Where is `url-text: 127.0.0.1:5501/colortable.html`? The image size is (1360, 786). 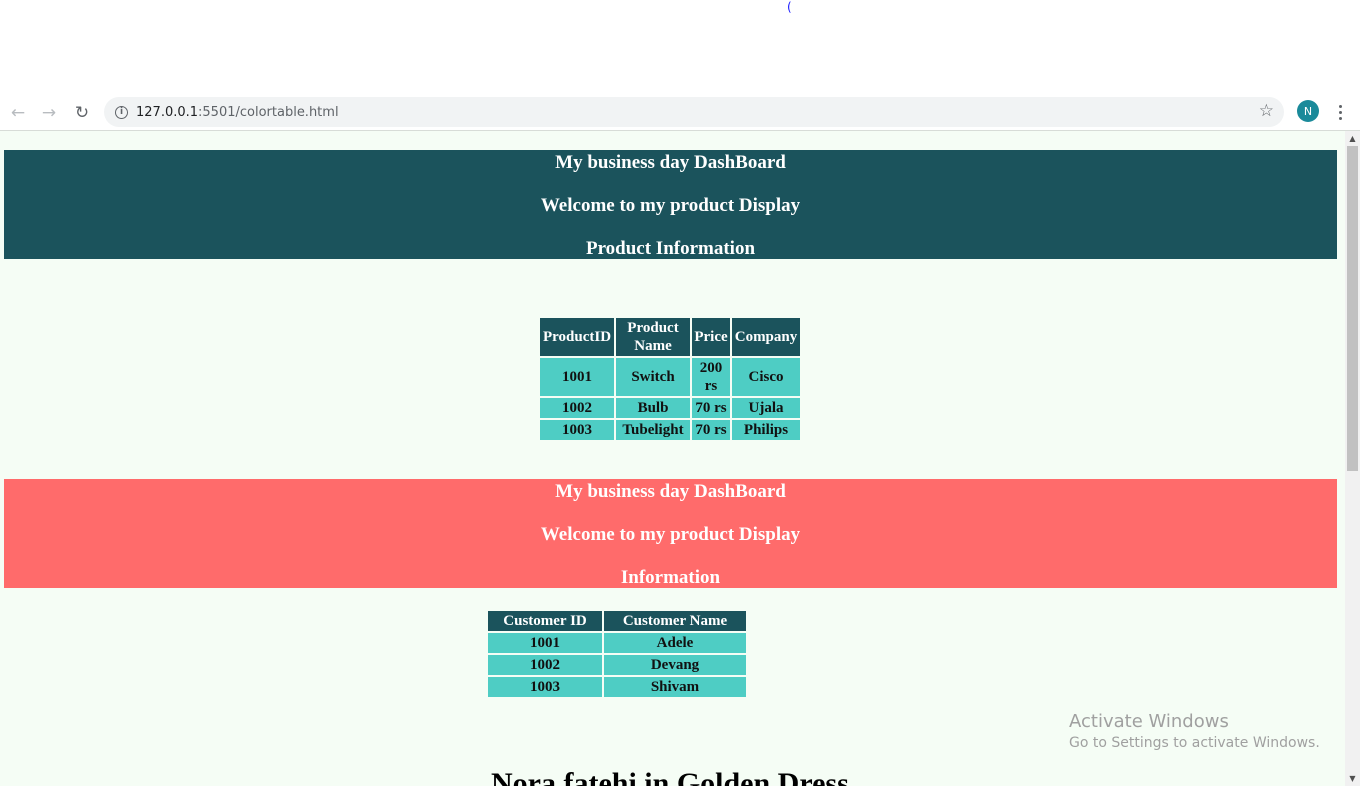
url-text: 127.0.0.1:5501/colortable.html is located at coordinates (237, 112).